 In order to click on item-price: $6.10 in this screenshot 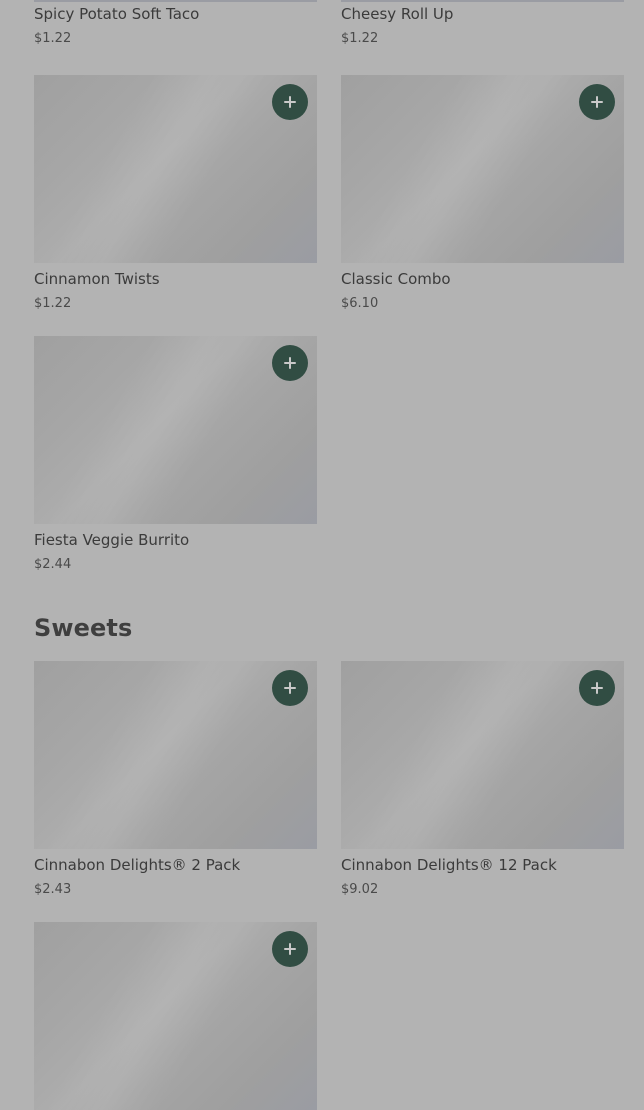, I will do `click(360, 303)`.